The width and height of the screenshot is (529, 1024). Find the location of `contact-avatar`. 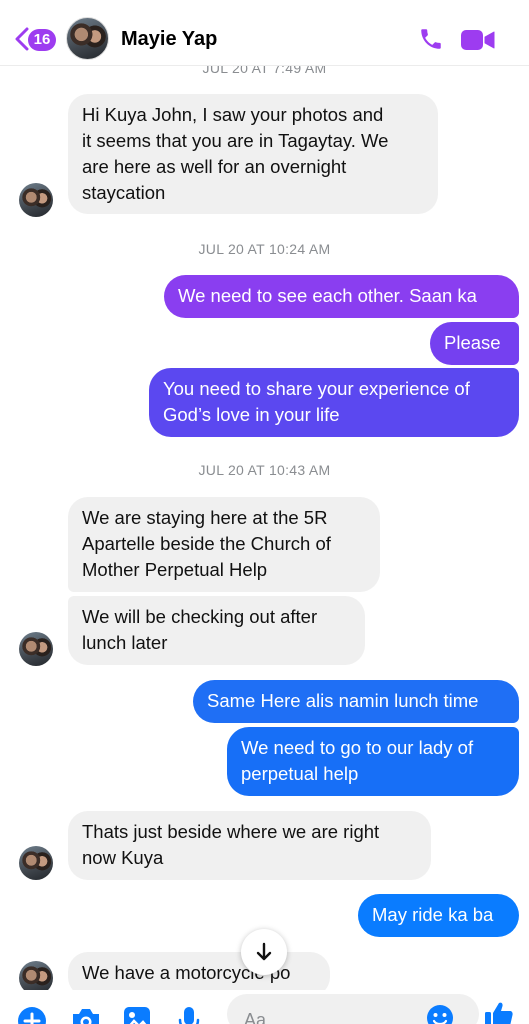

contact-avatar is located at coordinates (87, 38).